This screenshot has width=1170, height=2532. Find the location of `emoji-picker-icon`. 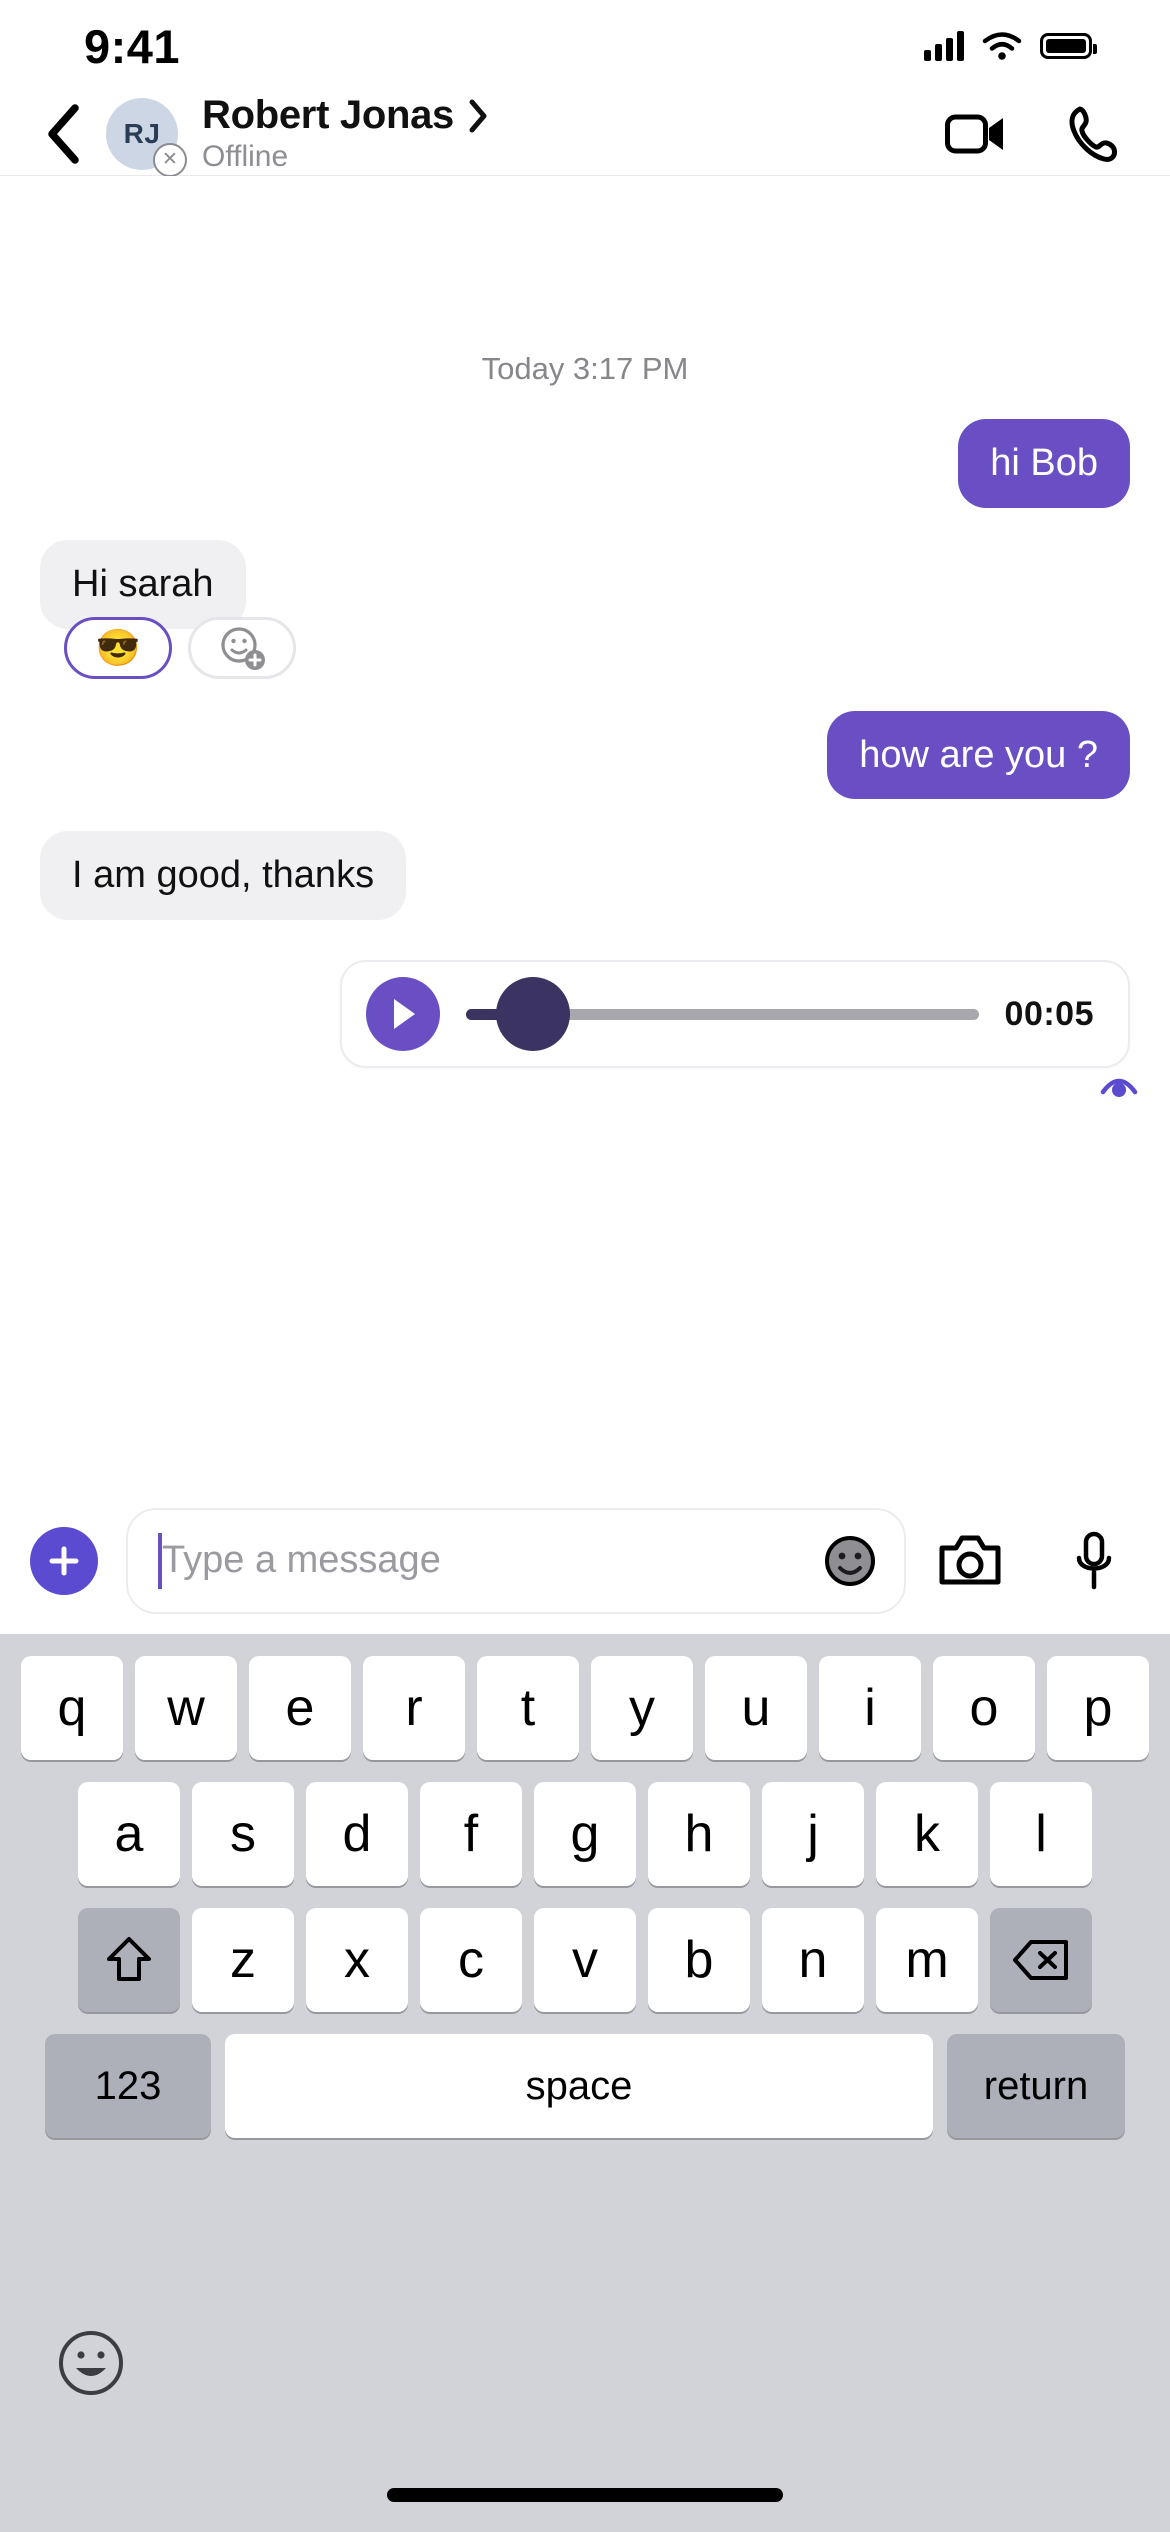

emoji-picker-icon is located at coordinates (91, 2363).